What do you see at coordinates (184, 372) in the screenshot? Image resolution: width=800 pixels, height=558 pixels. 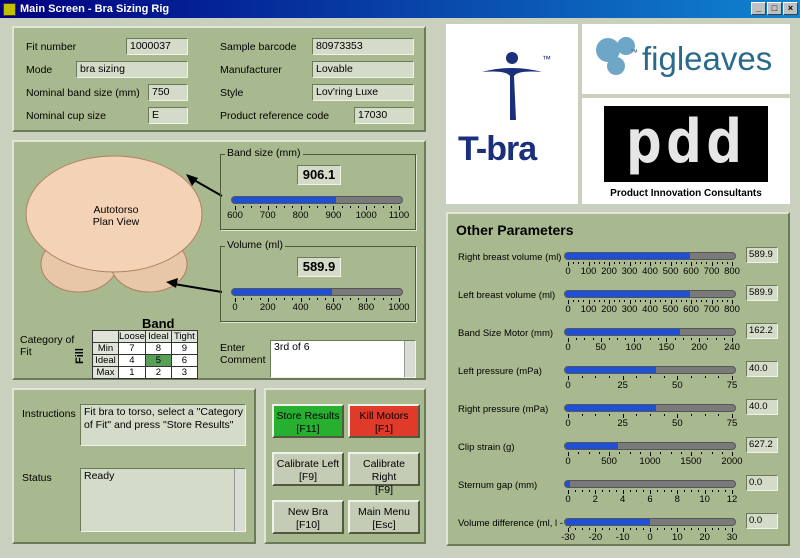 I see `fit-cell-3: 3` at bounding box center [184, 372].